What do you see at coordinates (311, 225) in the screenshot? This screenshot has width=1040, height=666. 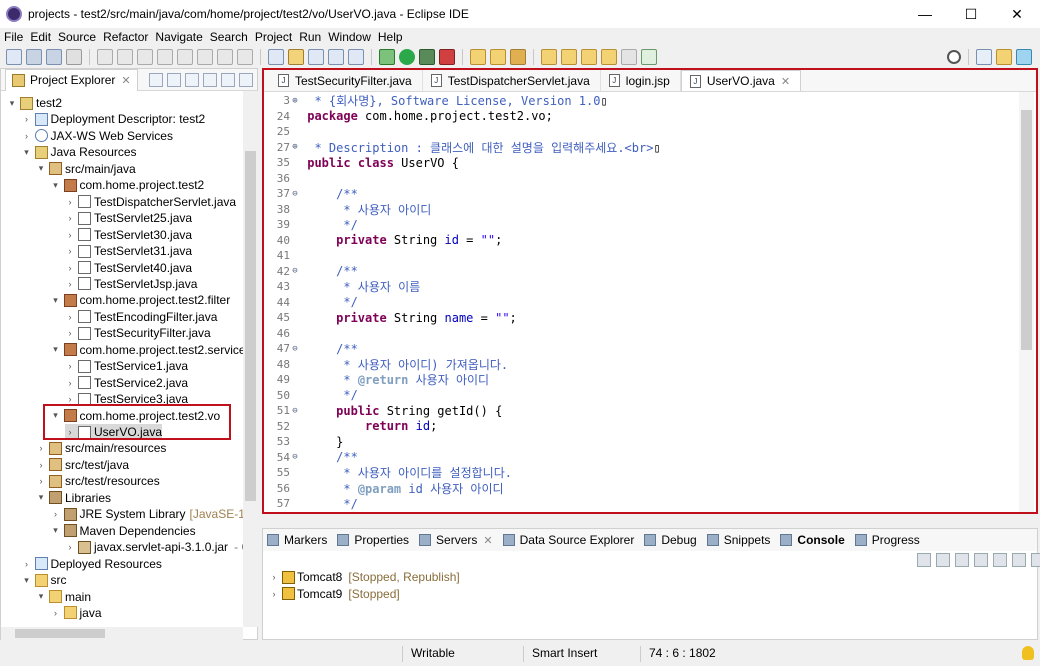 I see `code-line: 39 */` at bounding box center [311, 225].